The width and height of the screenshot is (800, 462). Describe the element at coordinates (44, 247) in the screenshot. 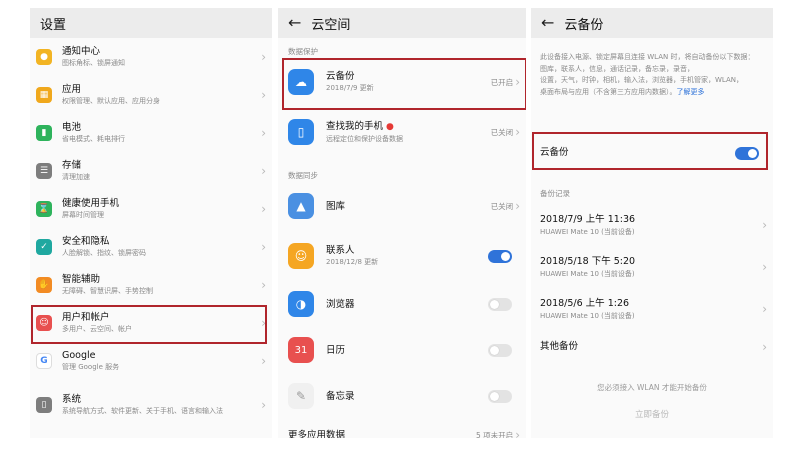

I see `shield-icon: ✓` at that location.